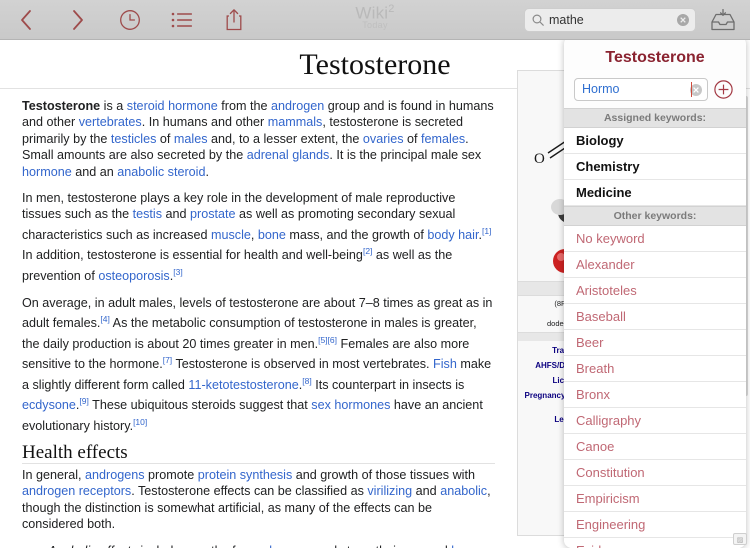 The width and height of the screenshot is (750, 548). Describe the element at coordinates (655, 141) in the screenshot. I see `list-item: Biology` at that location.